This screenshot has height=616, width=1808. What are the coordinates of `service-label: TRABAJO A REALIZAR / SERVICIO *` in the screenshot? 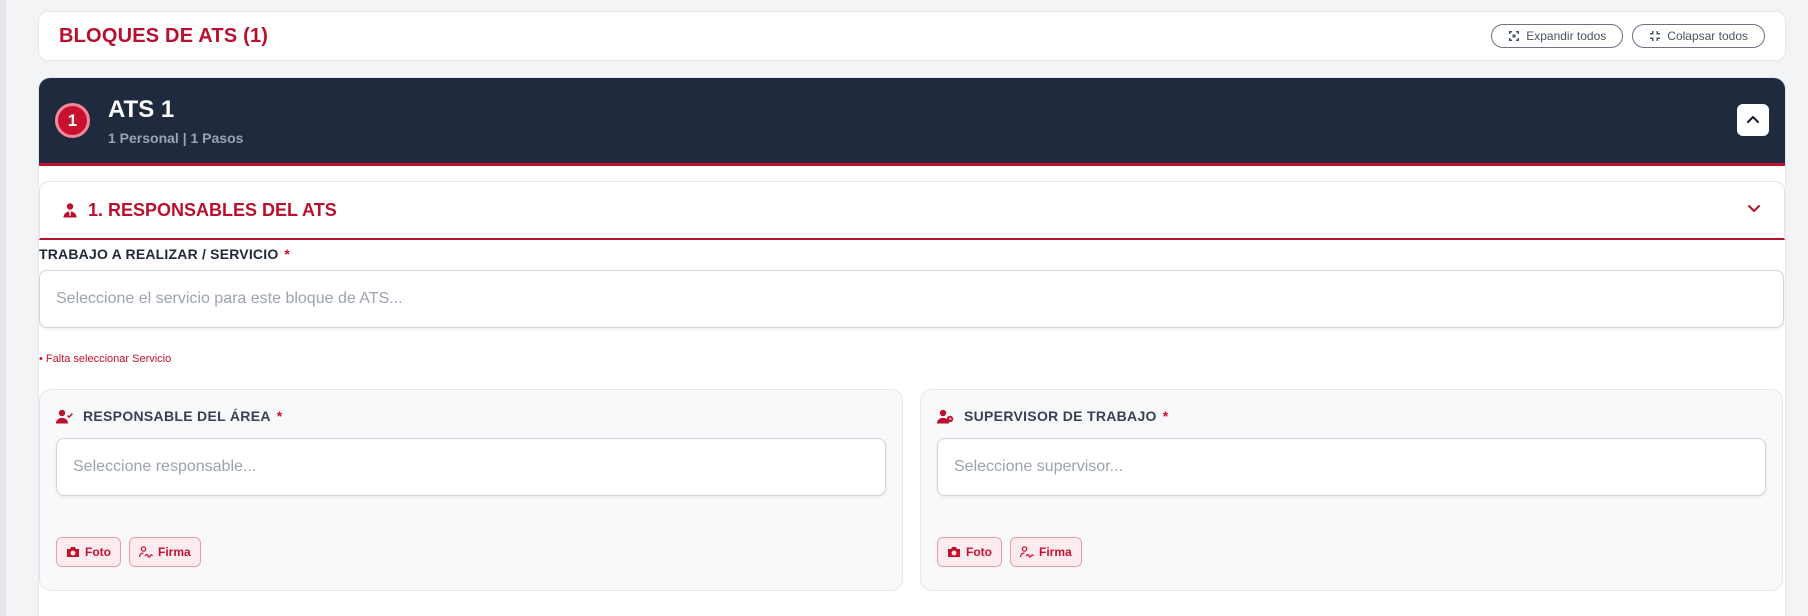 It's located at (912, 254).